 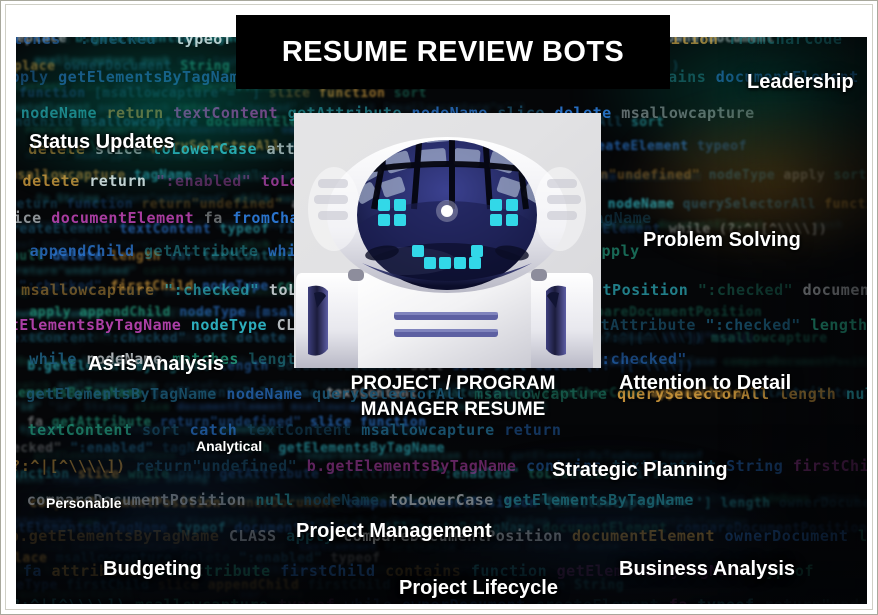 What do you see at coordinates (705, 383) in the screenshot?
I see `skill-label-attention-to-detail: Attention to Detail` at bounding box center [705, 383].